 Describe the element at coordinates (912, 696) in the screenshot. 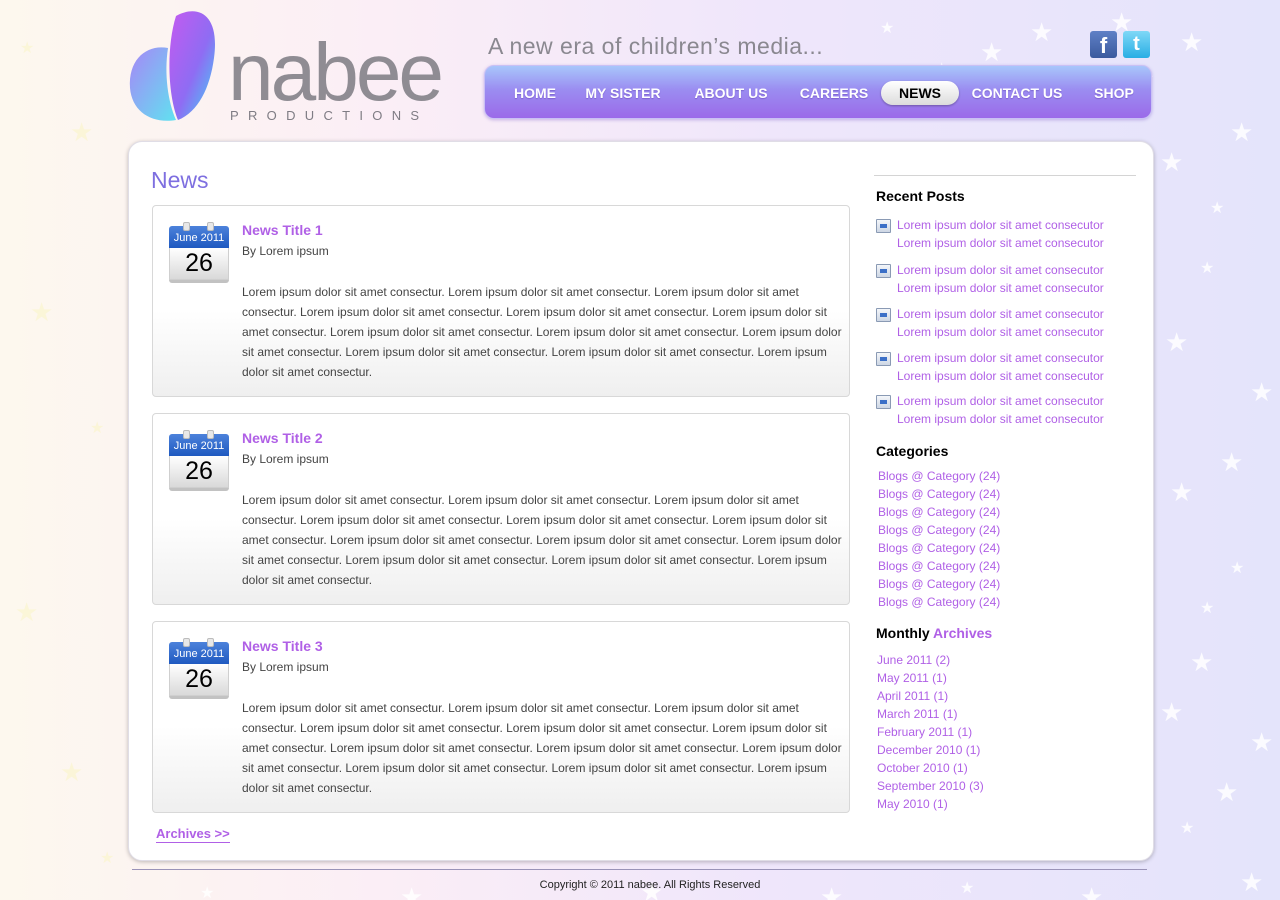

I see `archive-link: April 2011 (1)` at that location.